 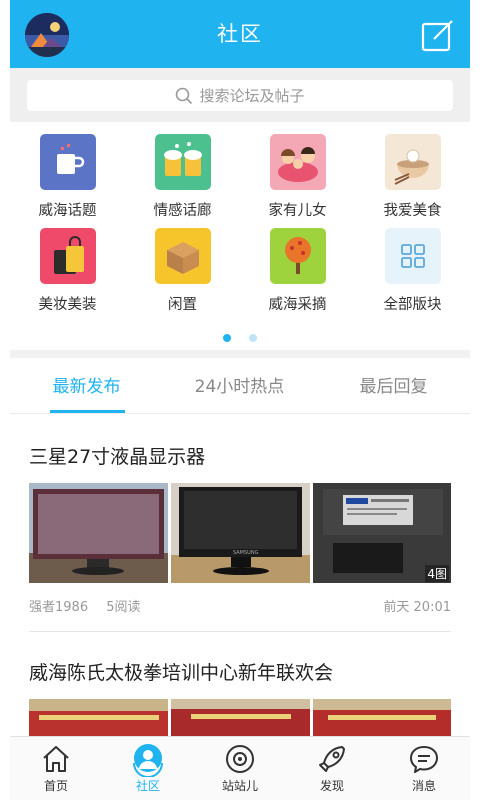 I want to click on category-picking: 威海采摘, so click(x=297, y=271).